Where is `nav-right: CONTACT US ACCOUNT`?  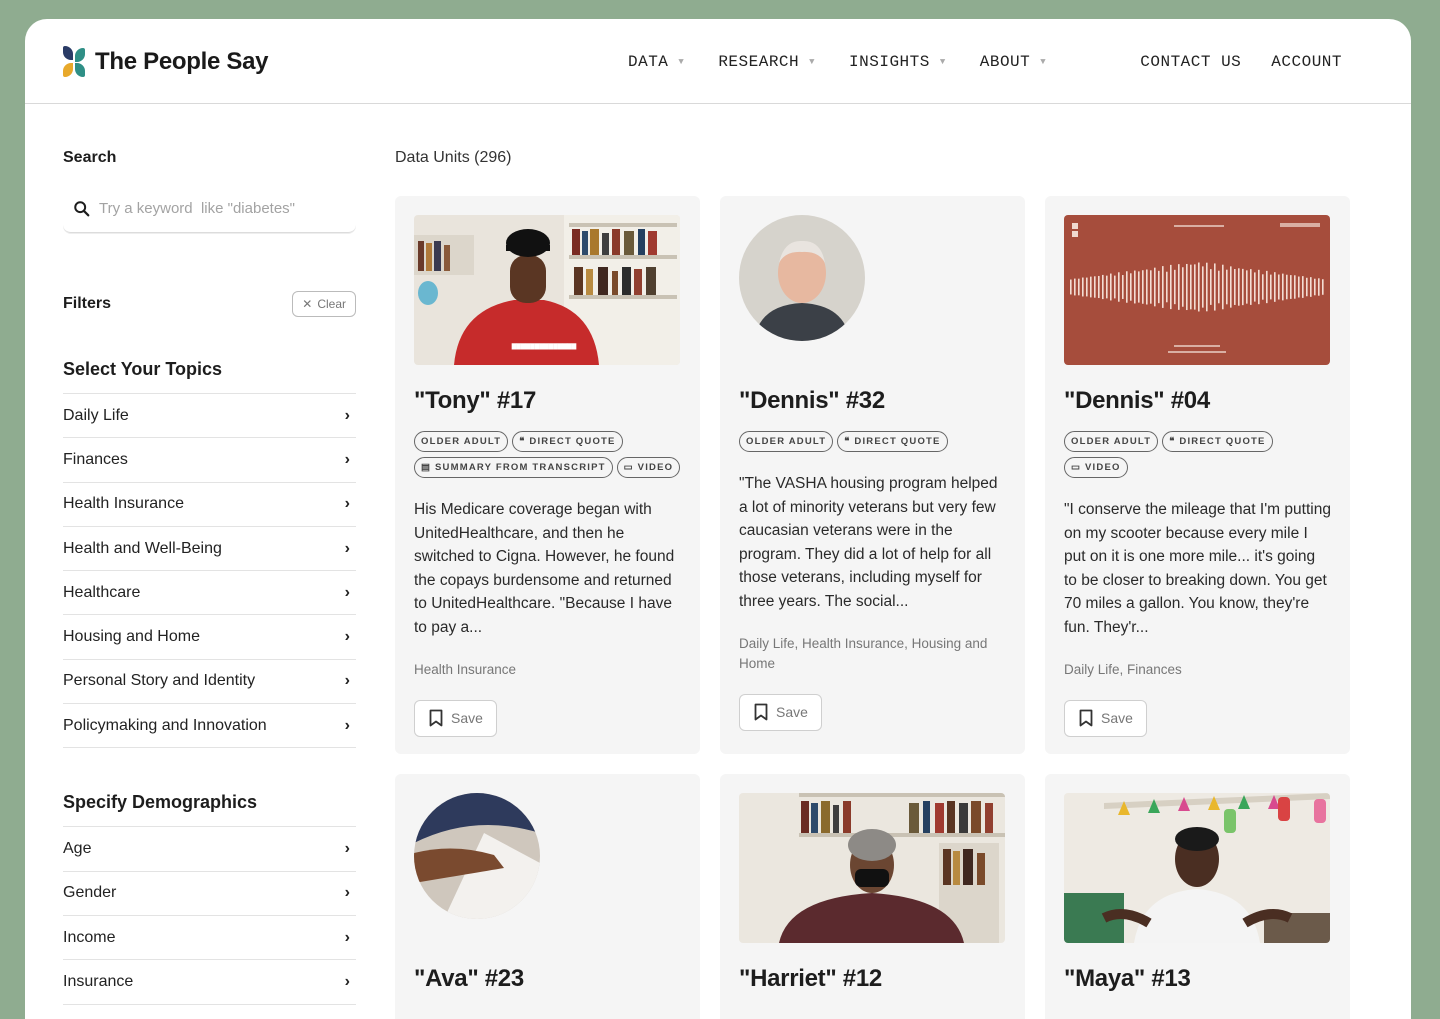 nav-right: CONTACT US ACCOUNT is located at coordinates (1241, 62).